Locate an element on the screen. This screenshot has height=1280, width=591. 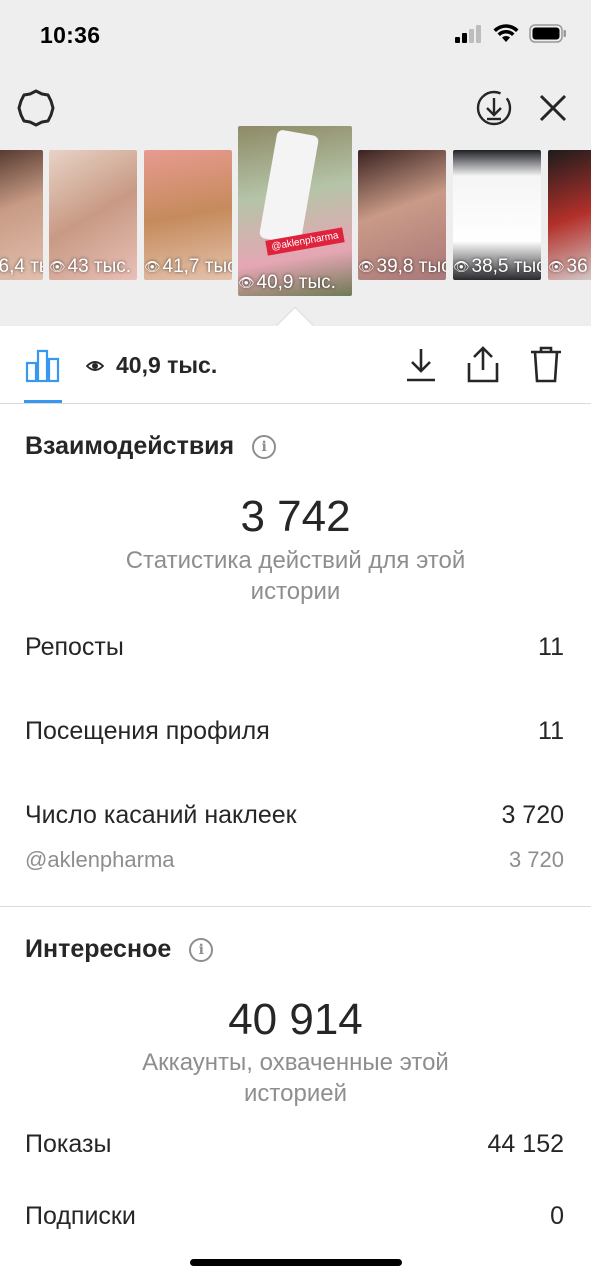
story-thumbnail: 👁 36 is located at coordinates (569, 215).